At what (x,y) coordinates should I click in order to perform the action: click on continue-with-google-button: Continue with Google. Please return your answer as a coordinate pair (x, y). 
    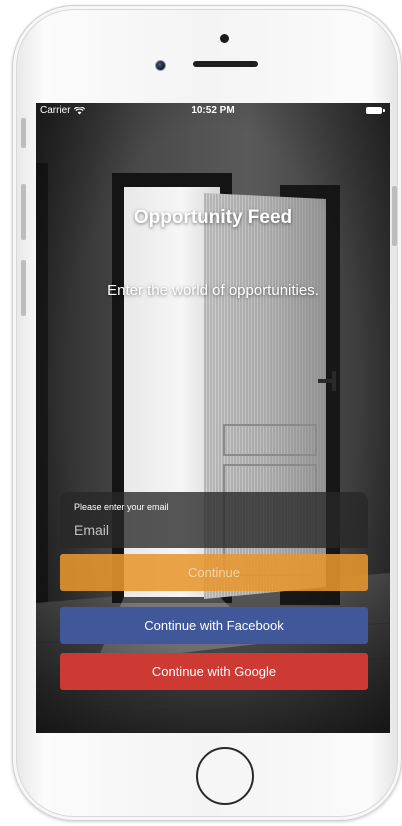
    Looking at the image, I should click on (214, 671).